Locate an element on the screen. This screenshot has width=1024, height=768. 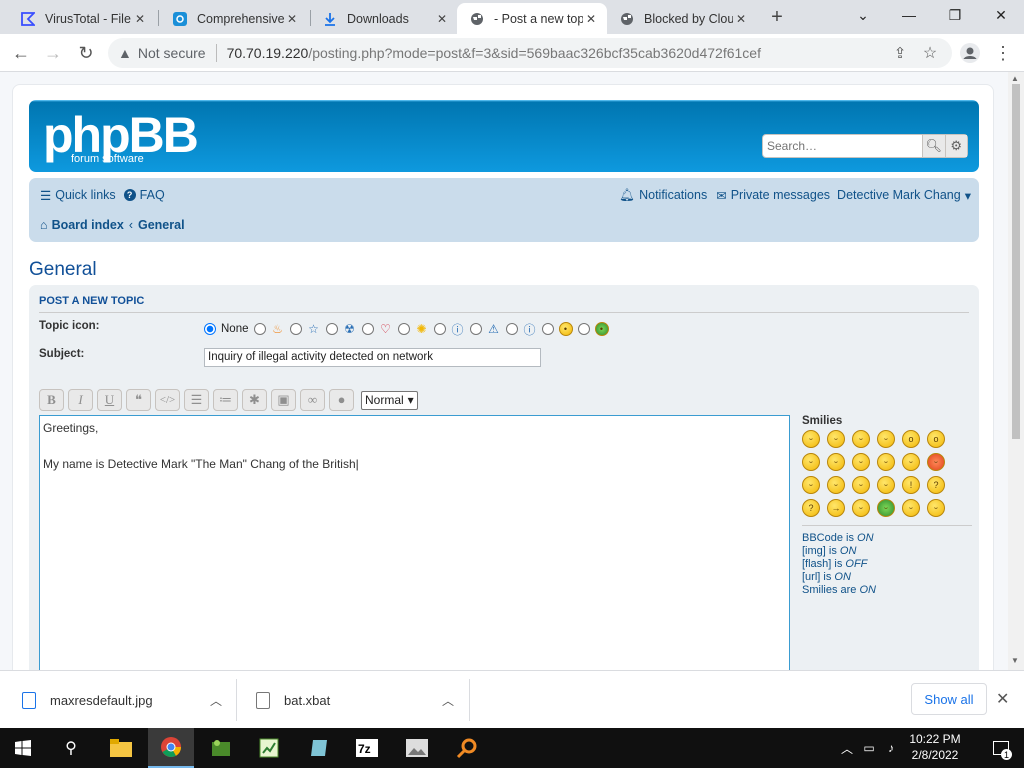
list-button: ☰ is located at coordinates (196, 400).